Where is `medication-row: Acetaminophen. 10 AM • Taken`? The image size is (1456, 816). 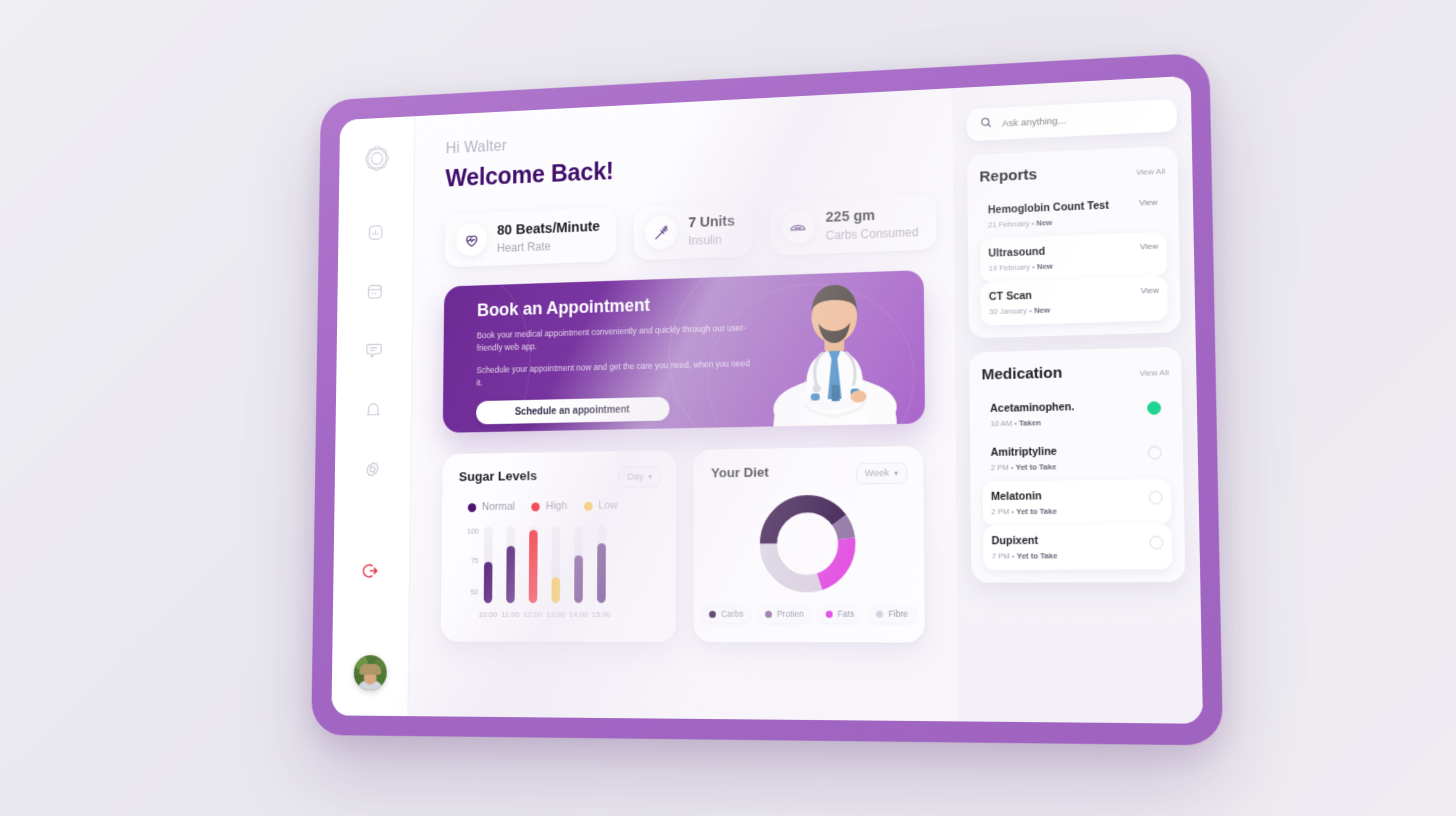
medication-row: Acetaminophen. 10 AM • Taken is located at coordinates (1076, 414).